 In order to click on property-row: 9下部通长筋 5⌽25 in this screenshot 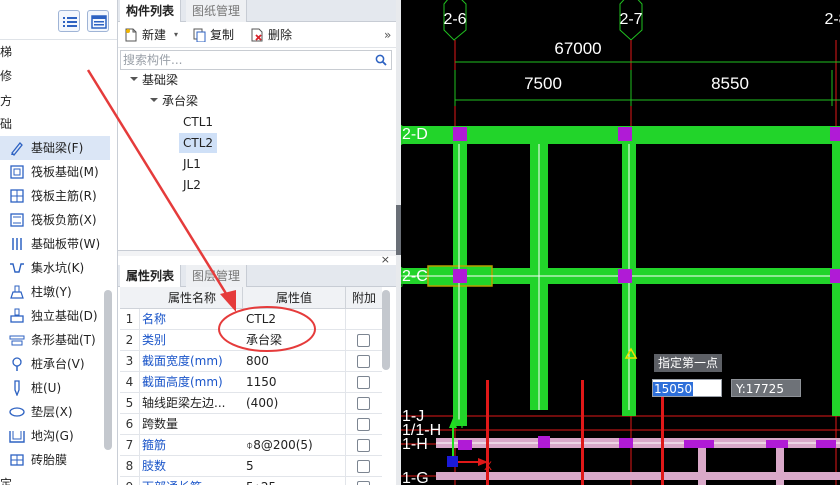, I will do `click(251, 481)`.